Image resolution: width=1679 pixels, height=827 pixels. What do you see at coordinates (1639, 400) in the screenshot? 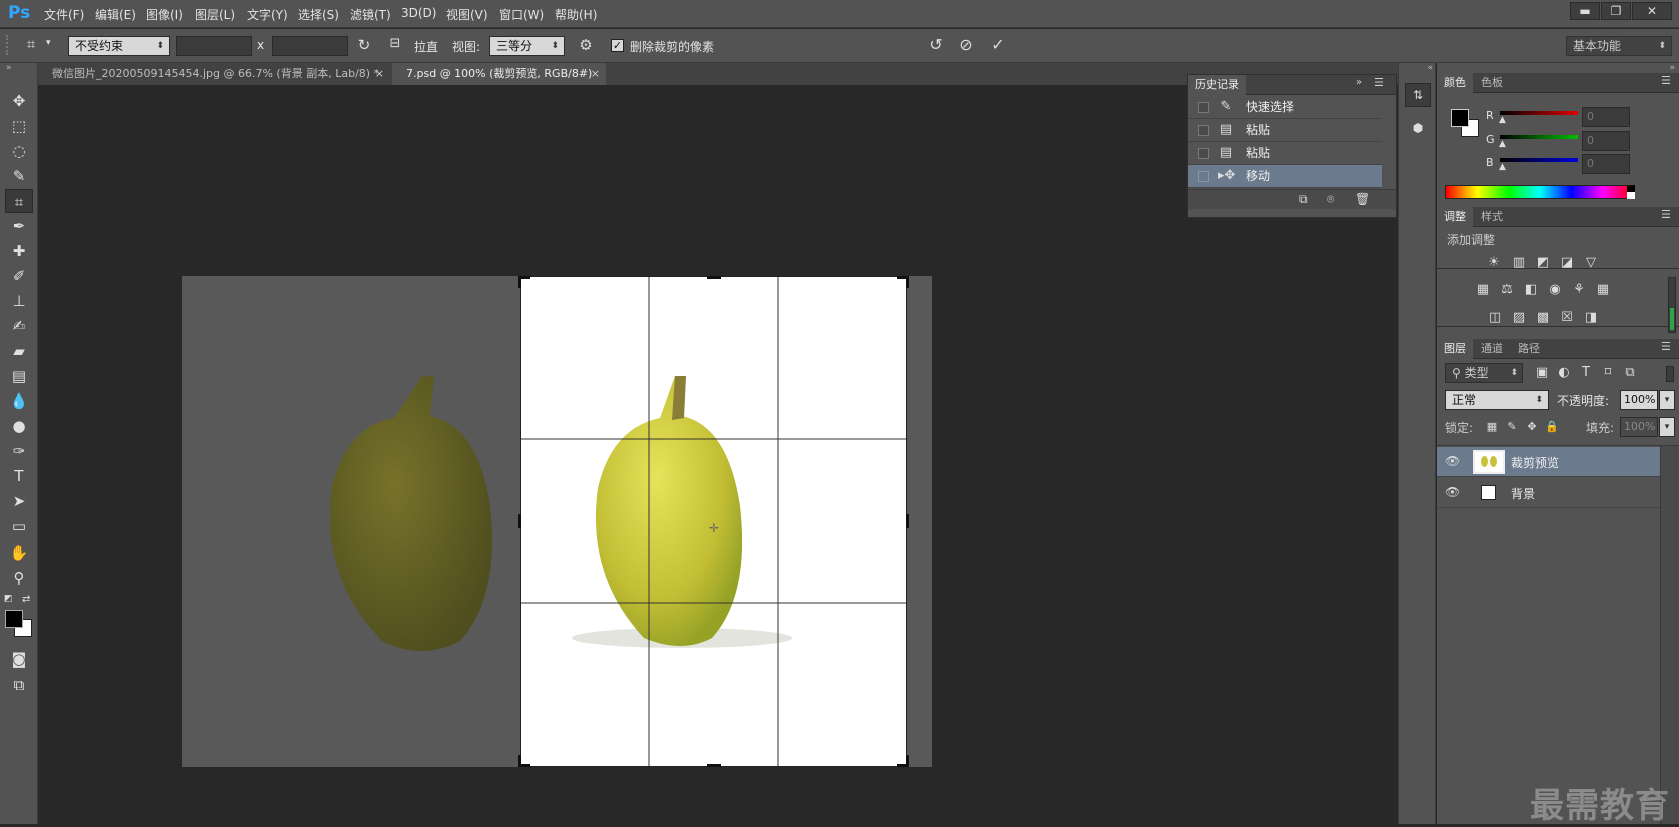
I see `opacity-input: 100%` at bounding box center [1639, 400].